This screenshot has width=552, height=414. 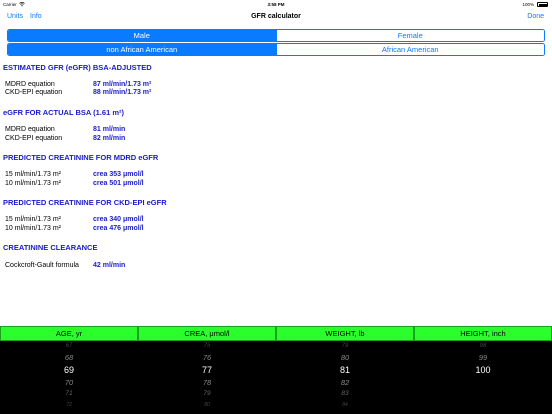 What do you see at coordinates (69, 405) in the screenshot?
I see `picker-value: 72` at bounding box center [69, 405].